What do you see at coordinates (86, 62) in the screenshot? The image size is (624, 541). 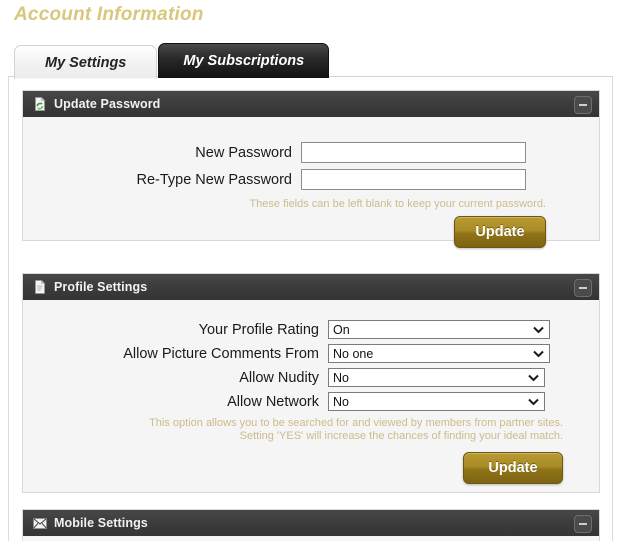 I see `tab-my-settings: My Settings` at bounding box center [86, 62].